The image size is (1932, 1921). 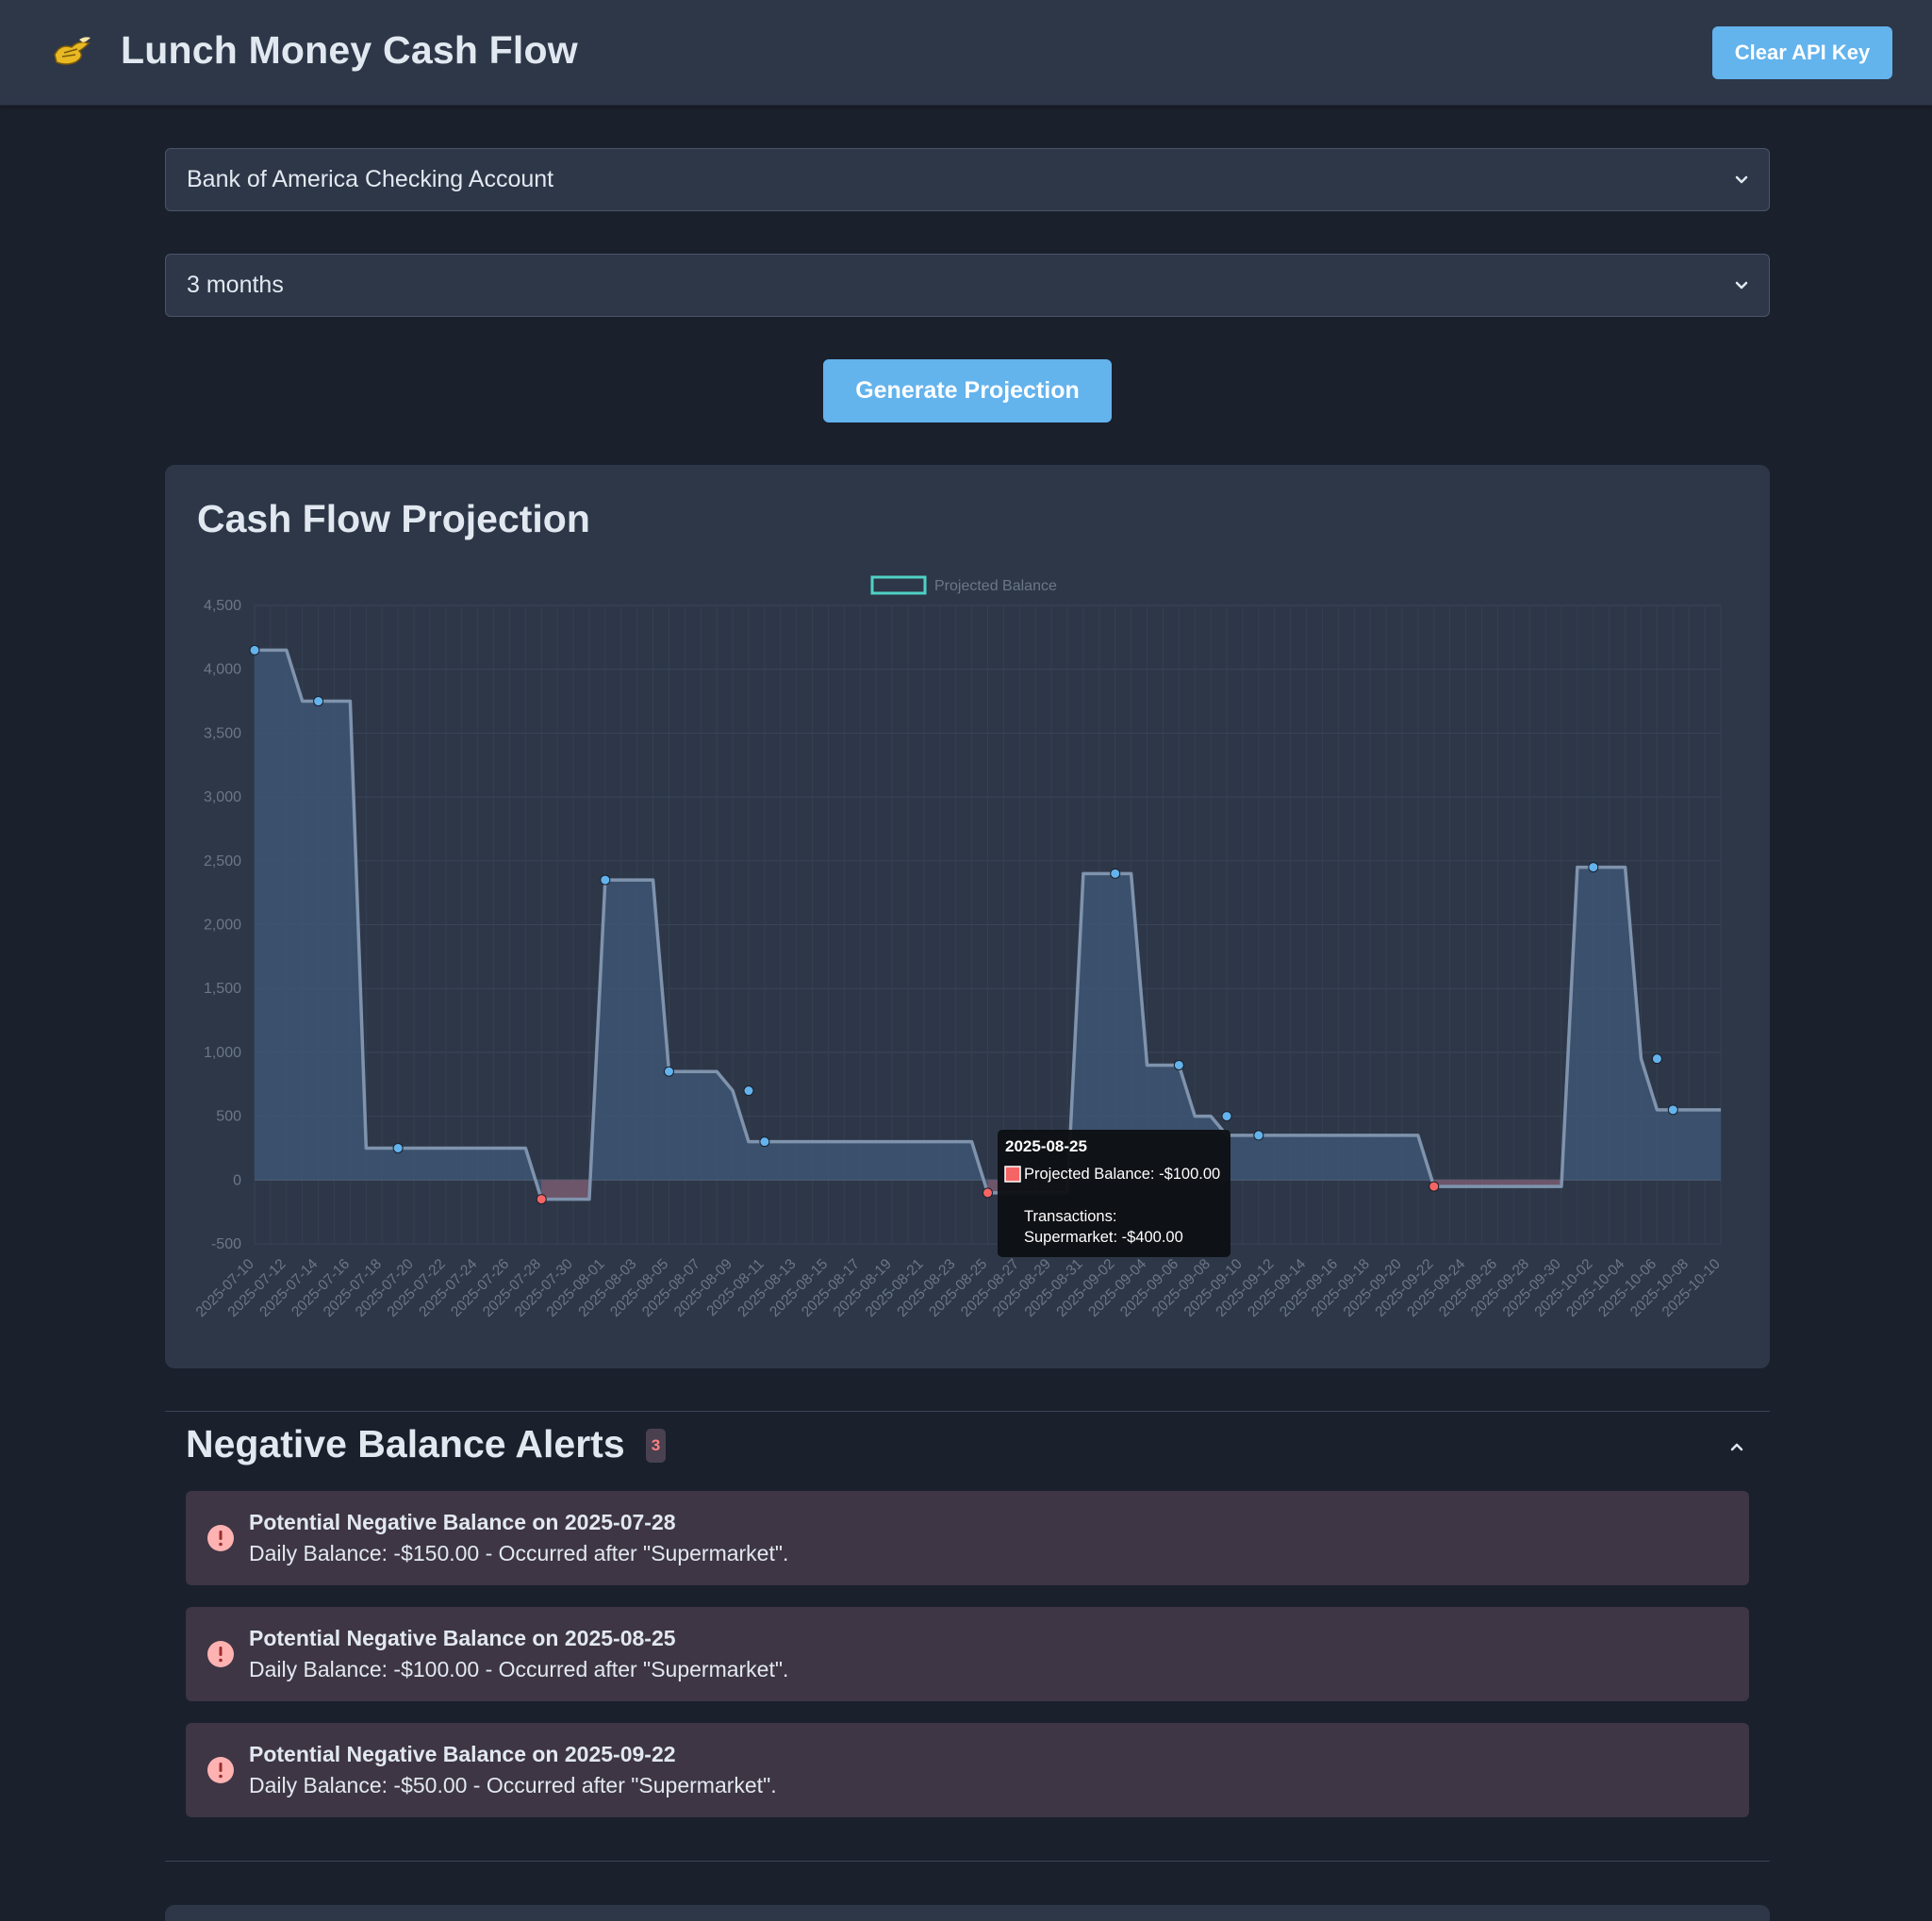 I want to click on y-tick-label: -500, so click(x=226, y=1244).